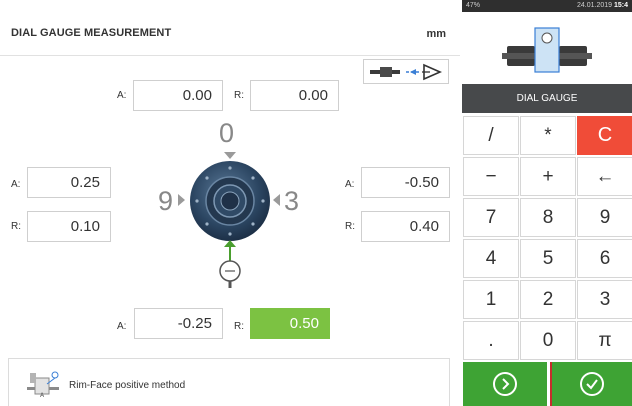 The width and height of the screenshot is (632, 406). I want to click on right-marker-icon, so click(276, 200).